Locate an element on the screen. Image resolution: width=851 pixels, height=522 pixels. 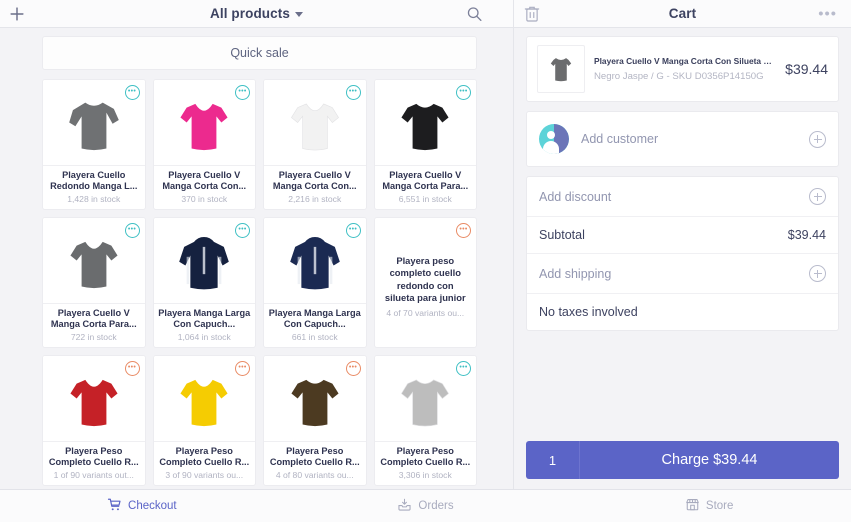
top-bar: All products Cart ••• is located at coordinates (425, 14).